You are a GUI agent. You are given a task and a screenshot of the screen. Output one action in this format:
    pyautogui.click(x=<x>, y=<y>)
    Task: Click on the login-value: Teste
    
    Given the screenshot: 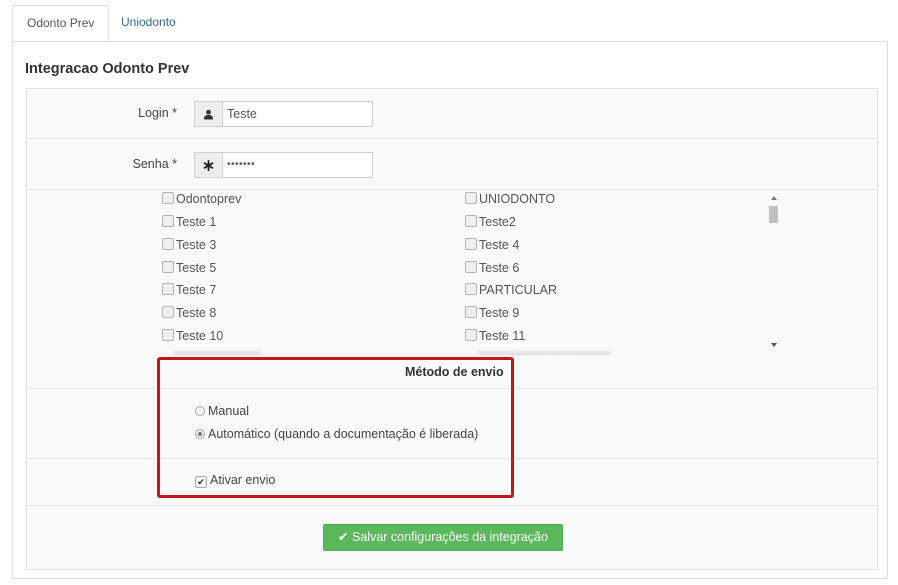 What is the action you would take?
    pyautogui.click(x=242, y=114)
    